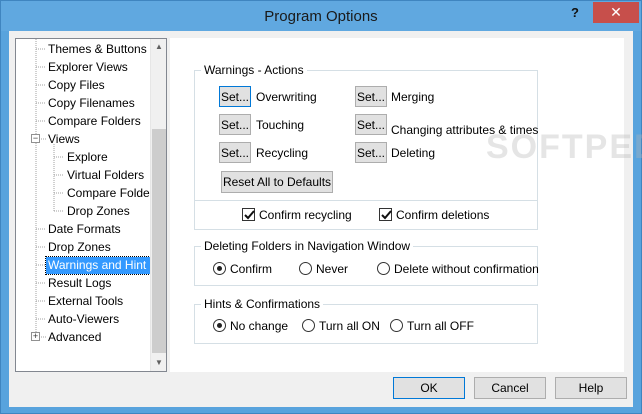  I want to click on tree-item-external-tools: External Tools, so click(85, 301).